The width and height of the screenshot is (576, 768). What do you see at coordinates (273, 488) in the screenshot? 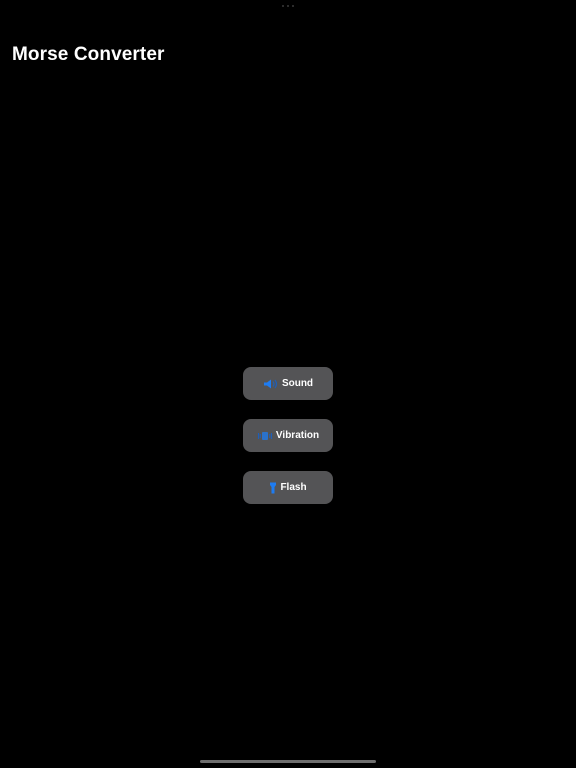
I see `flashlight-icon` at bounding box center [273, 488].